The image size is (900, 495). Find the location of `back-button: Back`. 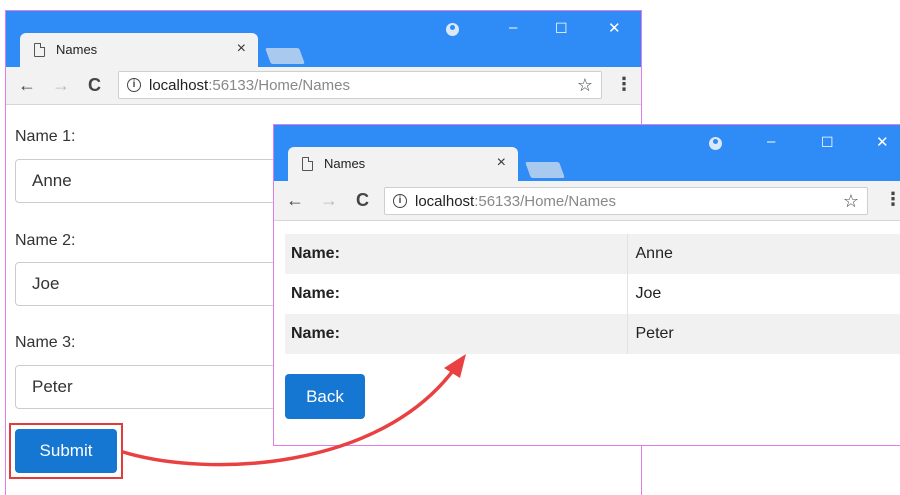

back-button: Back is located at coordinates (325, 396).